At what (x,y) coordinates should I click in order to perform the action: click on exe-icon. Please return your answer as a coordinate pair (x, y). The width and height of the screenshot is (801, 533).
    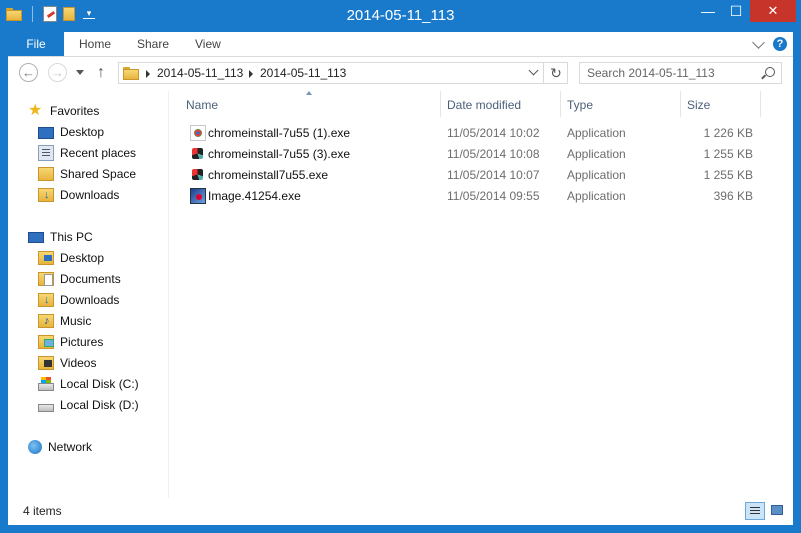
    Looking at the image, I should click on (198, 133).